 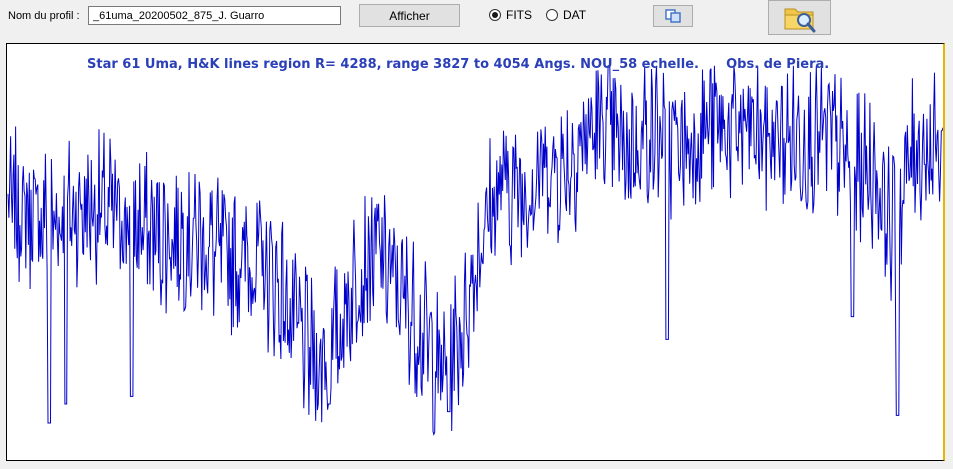 I want to click on display-button: Afficher, so click(x=409, y=15).